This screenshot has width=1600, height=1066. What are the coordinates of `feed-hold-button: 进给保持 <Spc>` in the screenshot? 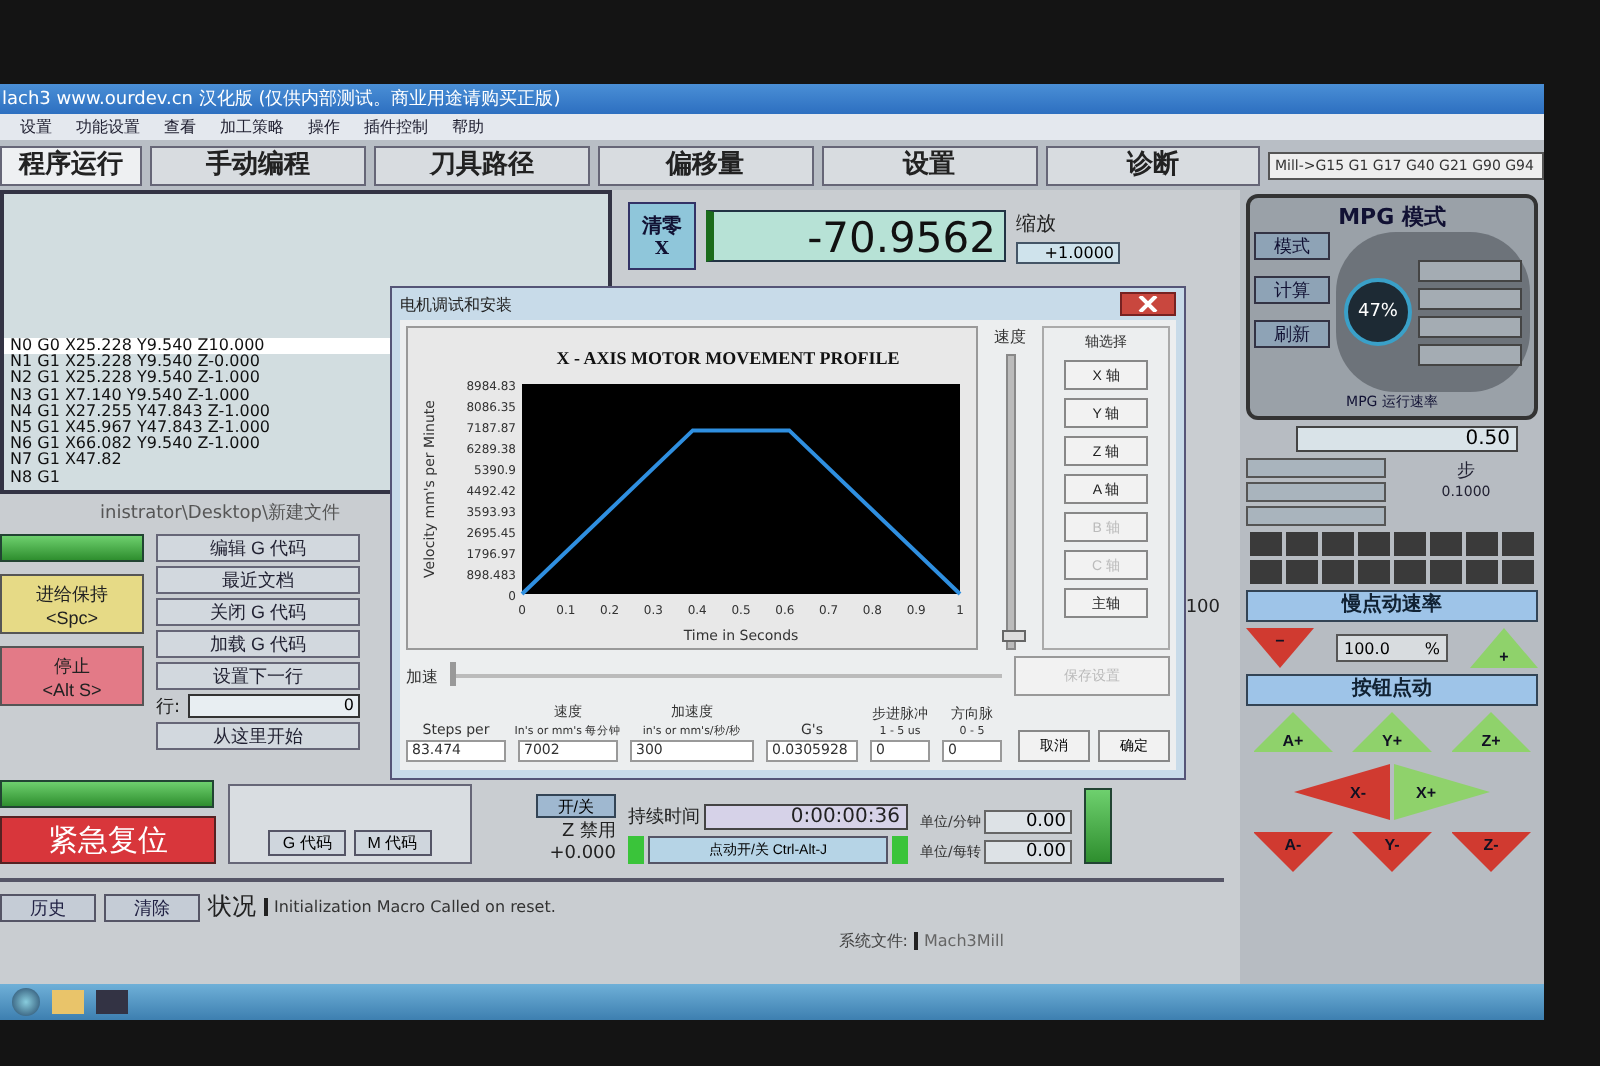 It's located at (72, 604).